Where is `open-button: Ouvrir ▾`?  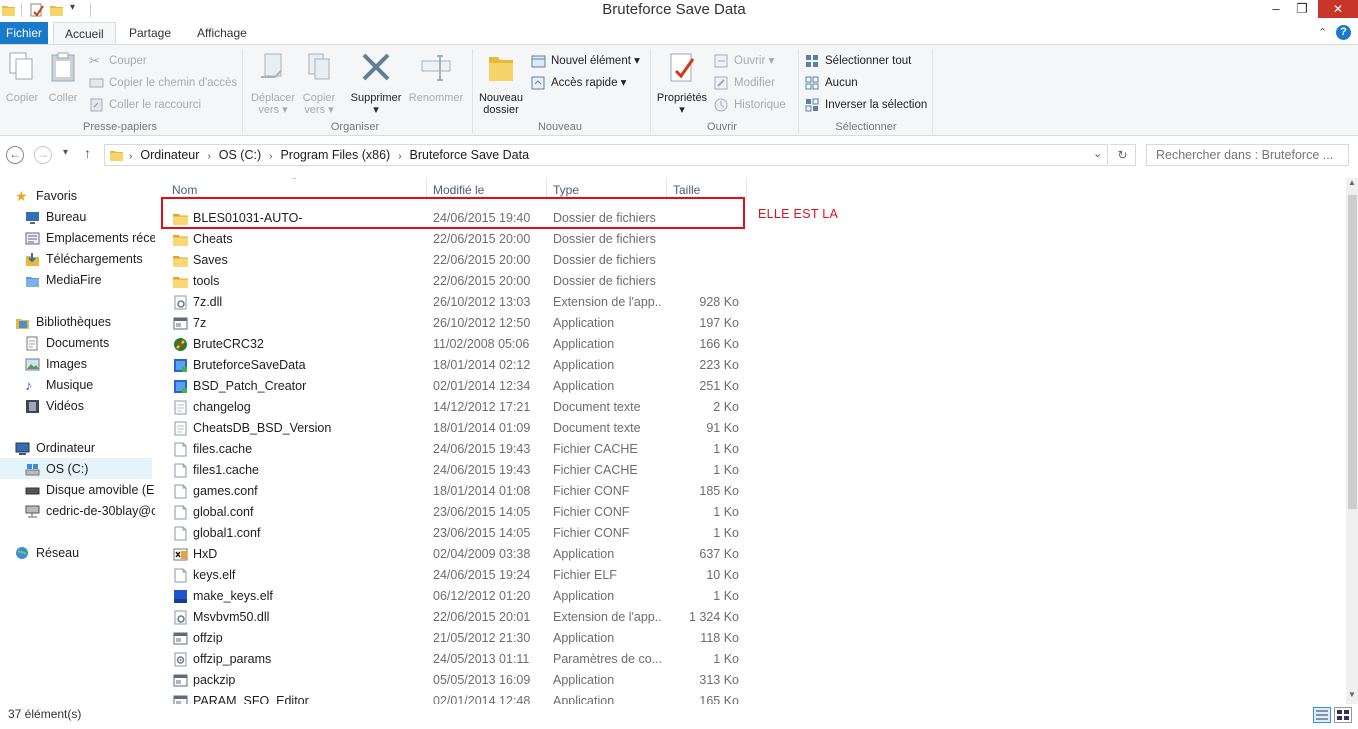 open-button: Ouvrir ▾ is located at coordinates (744, 61).